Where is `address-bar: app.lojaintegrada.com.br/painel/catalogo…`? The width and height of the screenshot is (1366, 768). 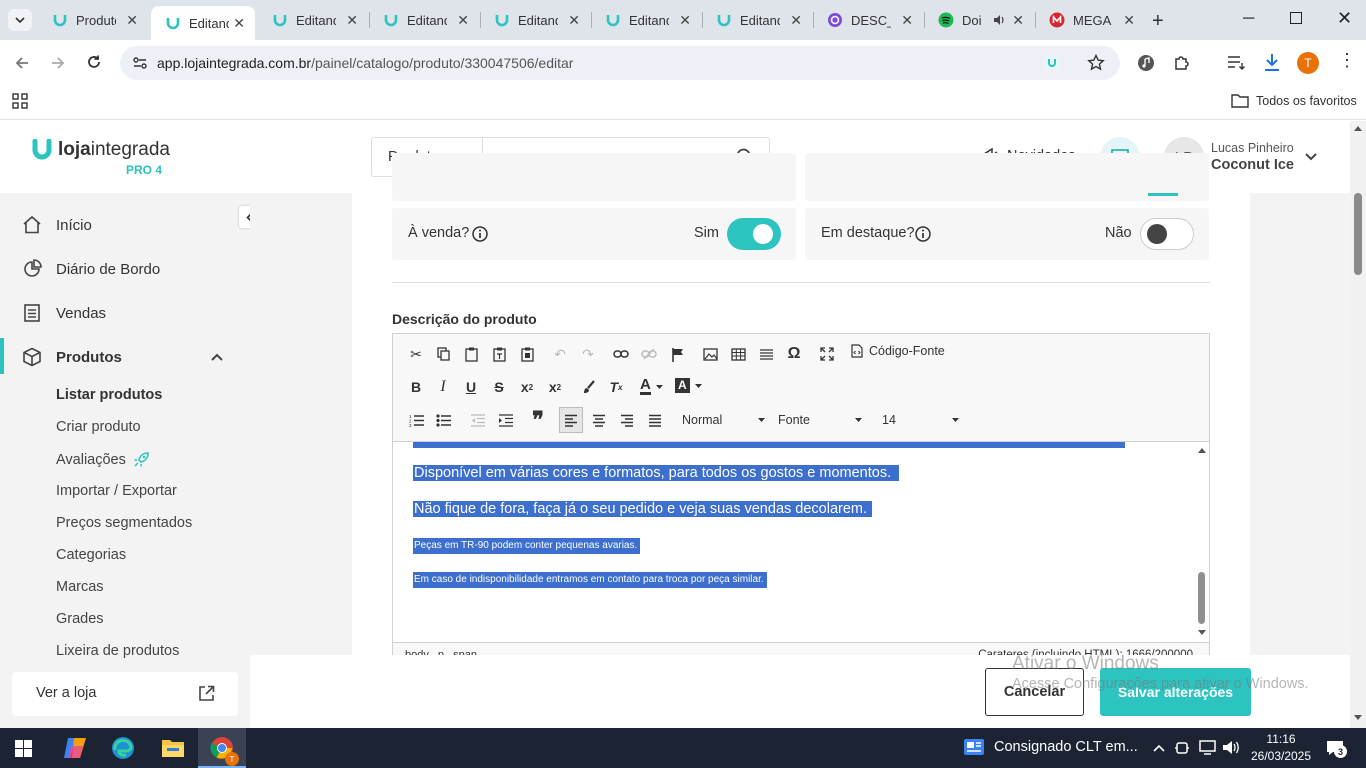
address-bar: app.lojaintegrada.com.br/painel/catalogo… is located at coordinates (620, 63).